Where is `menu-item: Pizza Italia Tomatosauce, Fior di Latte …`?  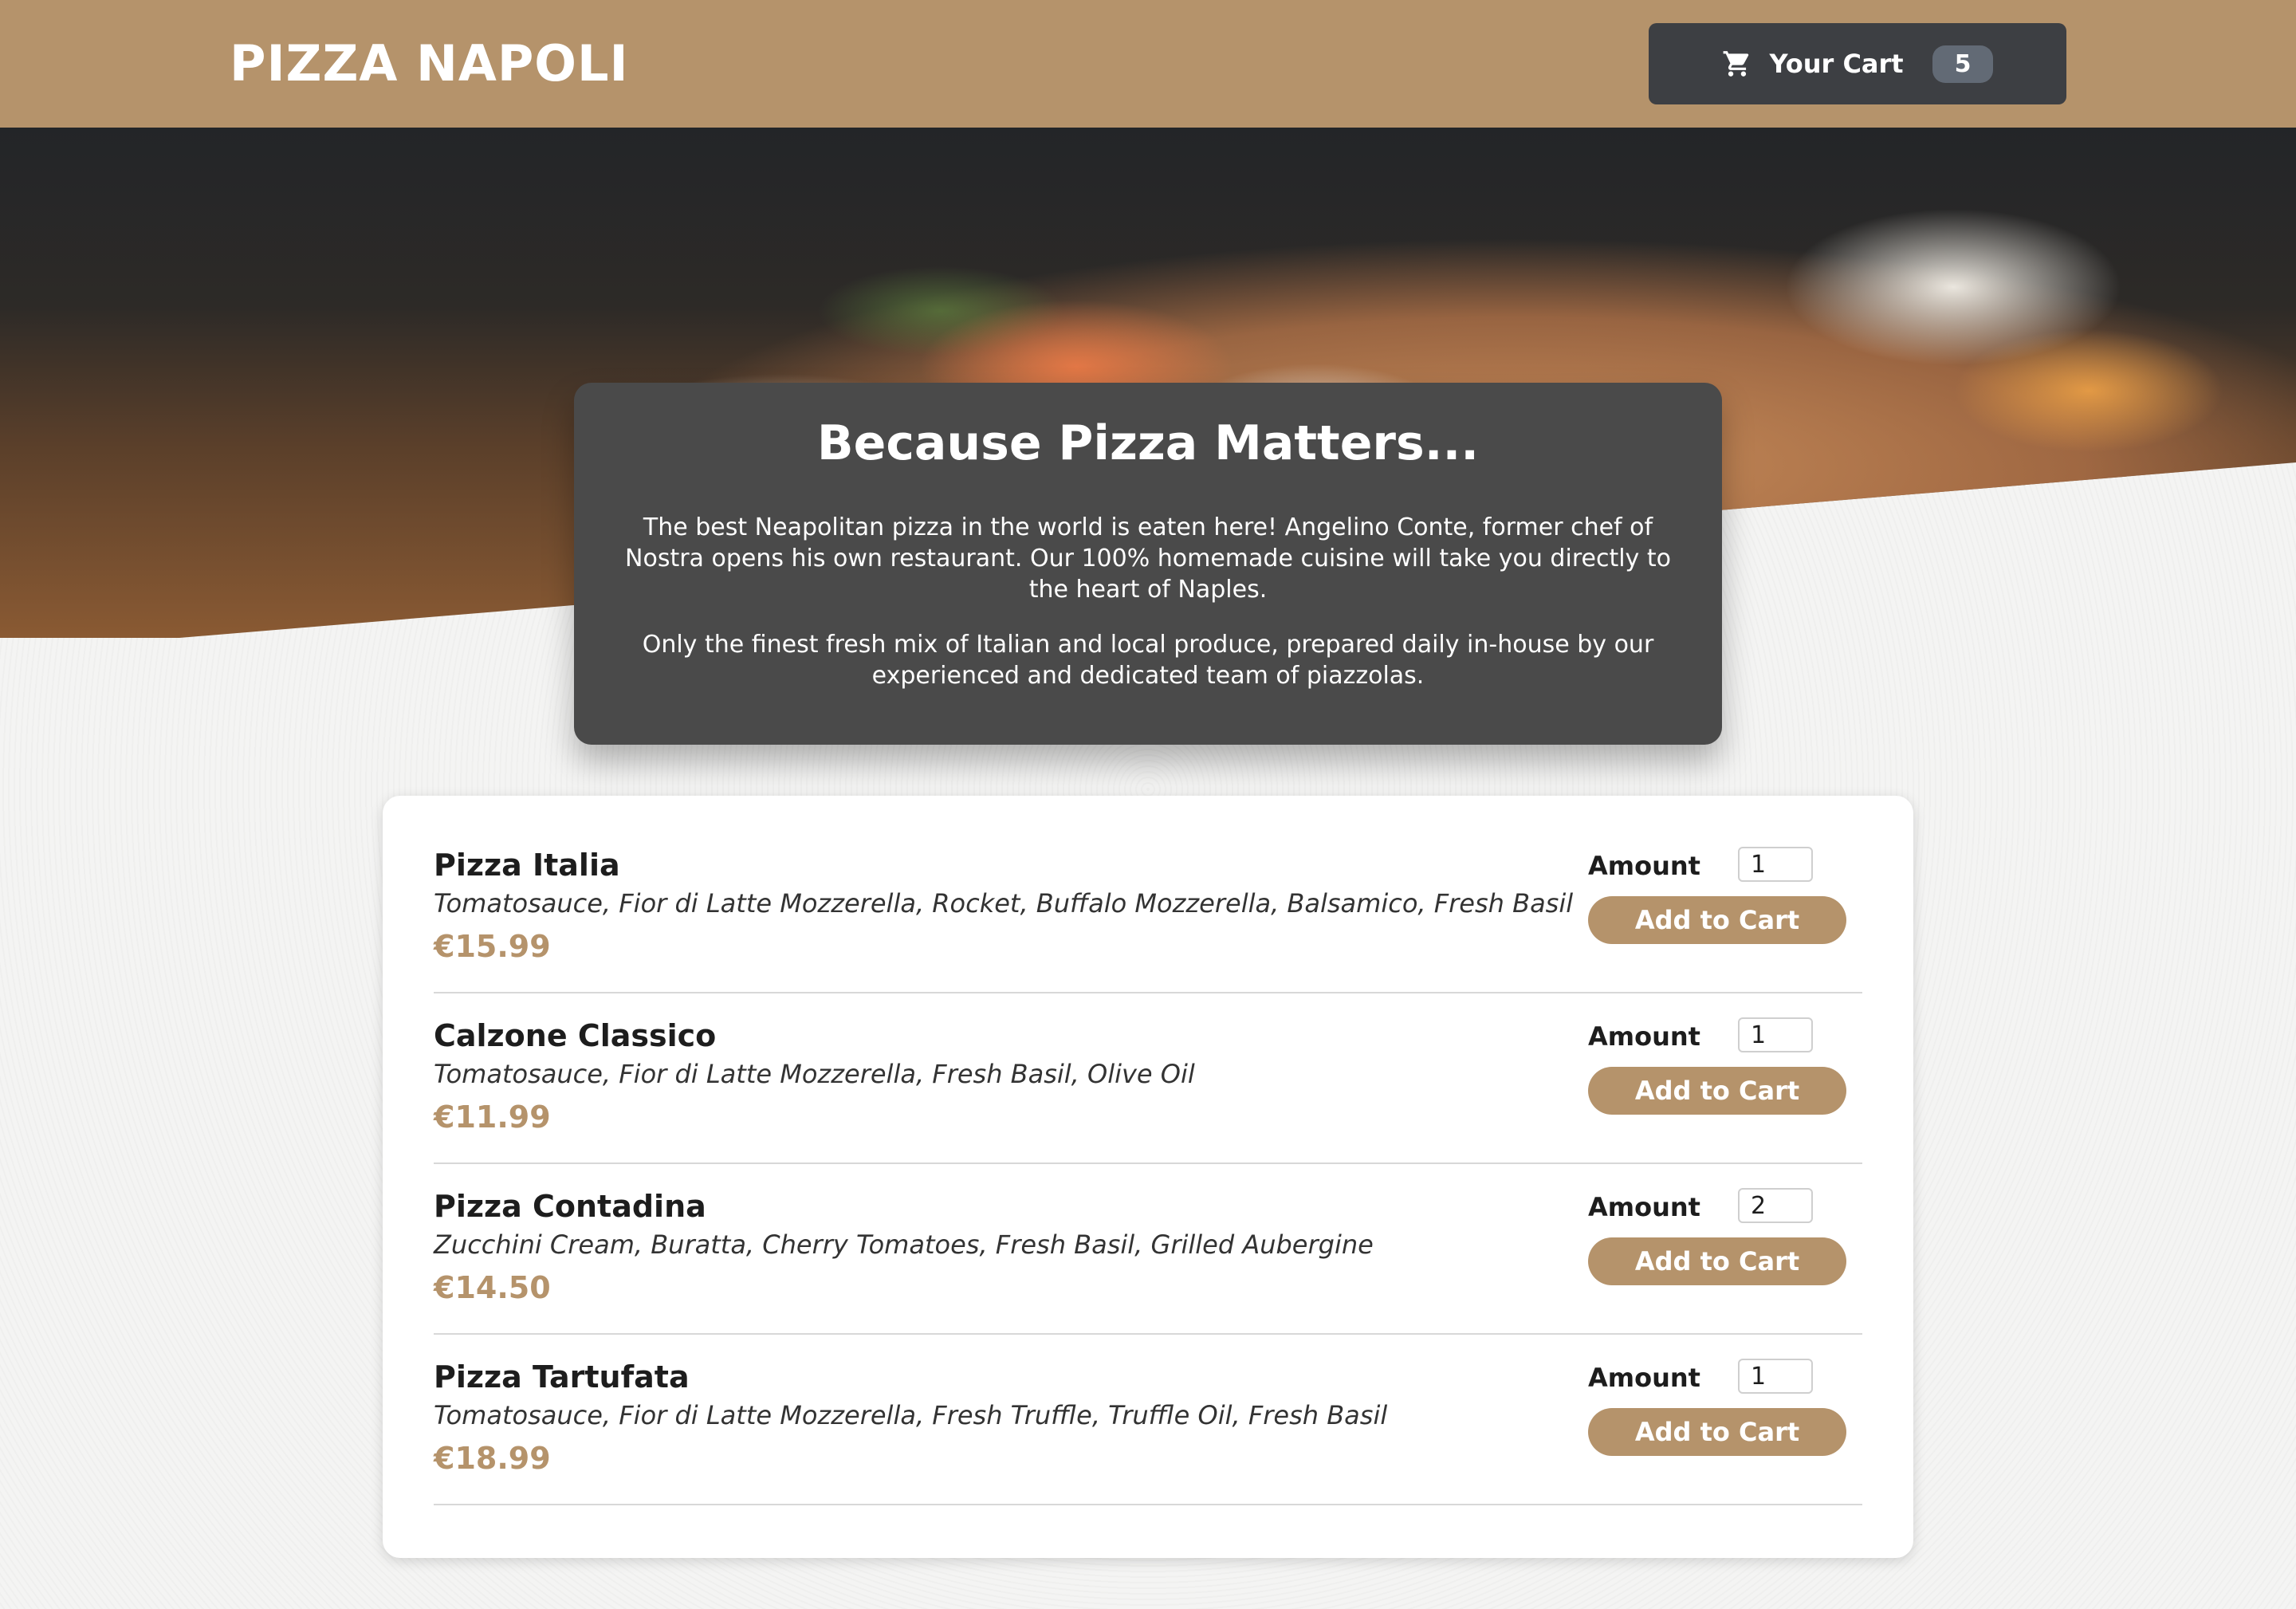
menu-item: Pizza Italia Tomatosauce, Fior di Latte … is located at coordinates (1148, 908).